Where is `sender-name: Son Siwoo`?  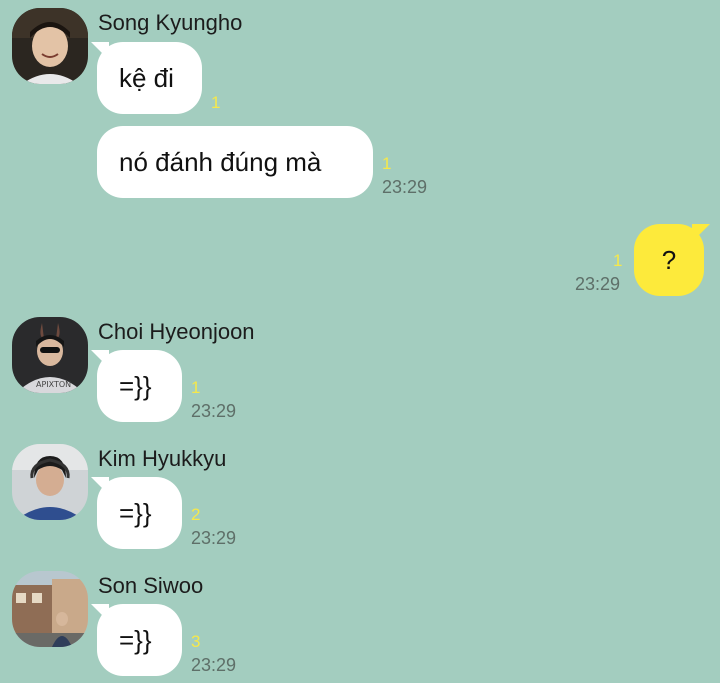
sender-name: Son Siwoo is located at coordinates (151, 585).